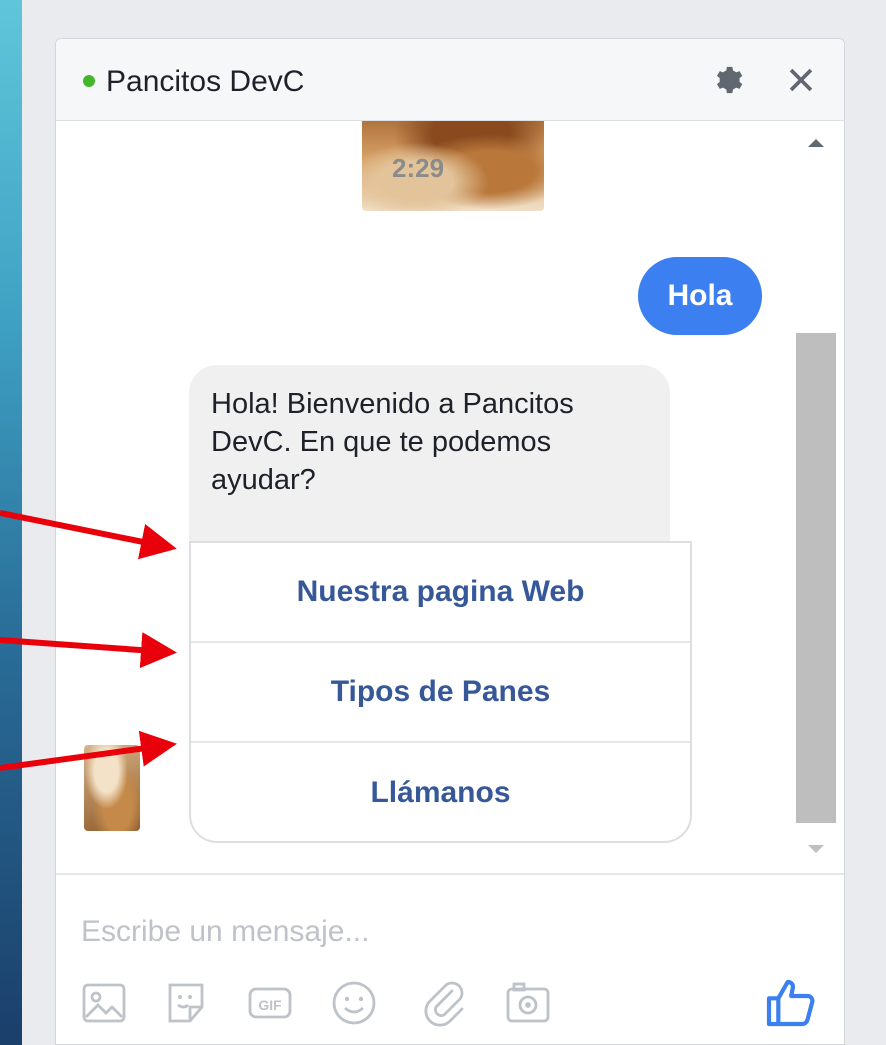  Describe the element at coordinates (205, 81) in the screenshot. I see `chat-title: Pancitos DevC` at that location.